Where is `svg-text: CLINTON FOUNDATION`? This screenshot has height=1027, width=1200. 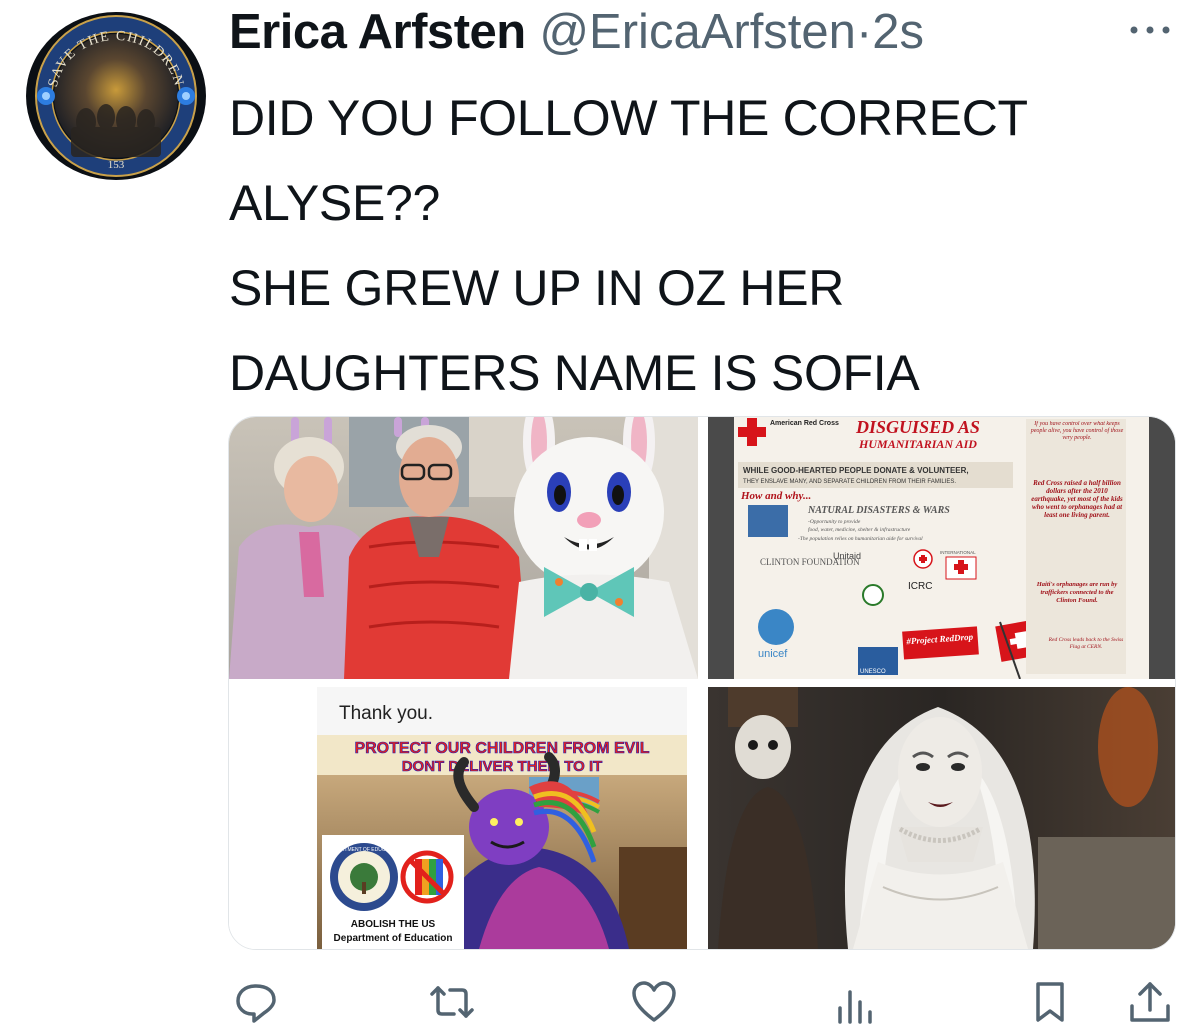
svg-text: CLINTON FOUNDATION is located at coordinates (810, 562).